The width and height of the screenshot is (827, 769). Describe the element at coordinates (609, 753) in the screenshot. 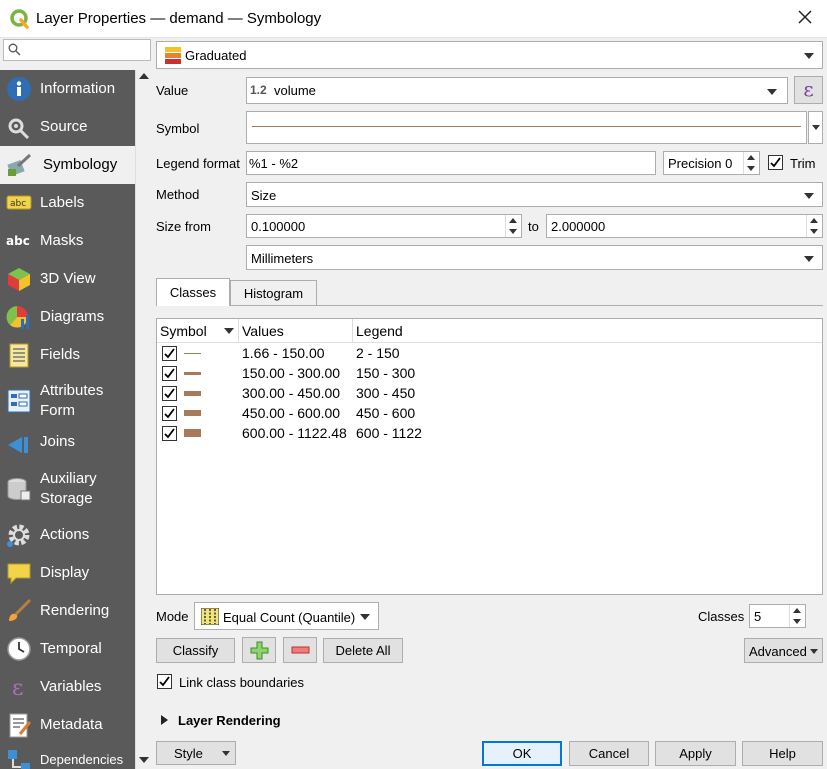

I see `cancel-button: Cancel` at that location.